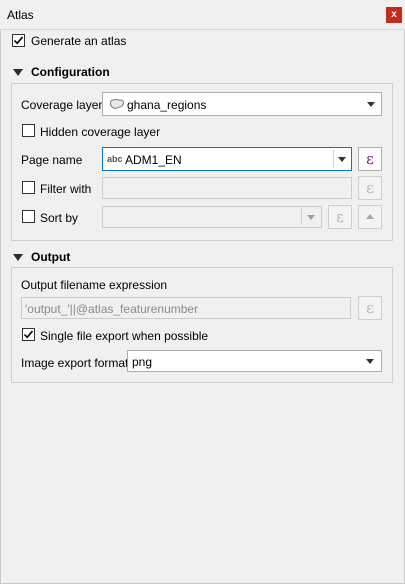  What do you see at coordinates (394, 15) in the screenshot?
I see `close-button: x` at bounding box center [394, 15].